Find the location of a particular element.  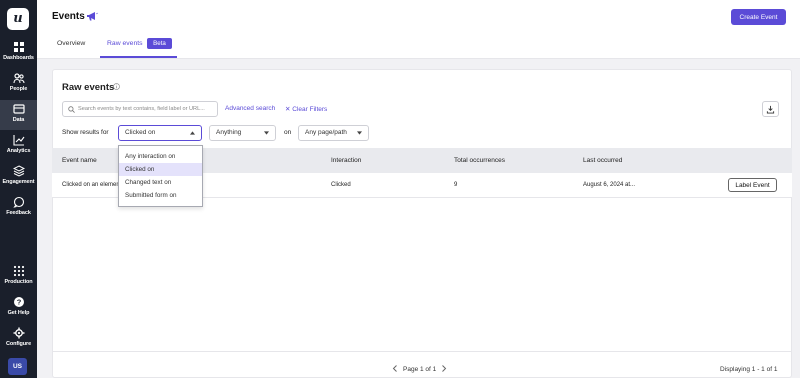

sidebar-item-configure: Configure is located at coordinates (18, 339).